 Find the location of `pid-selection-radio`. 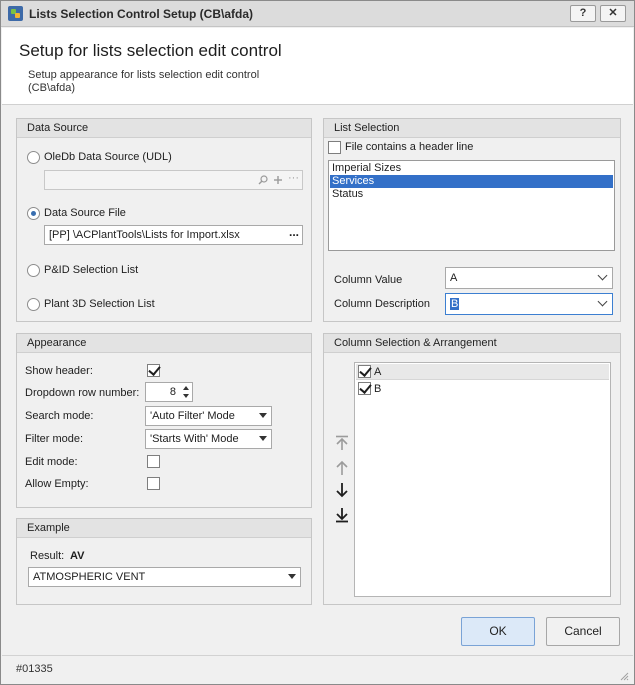

pid-selection-radio is located at coordinates (33, 270).